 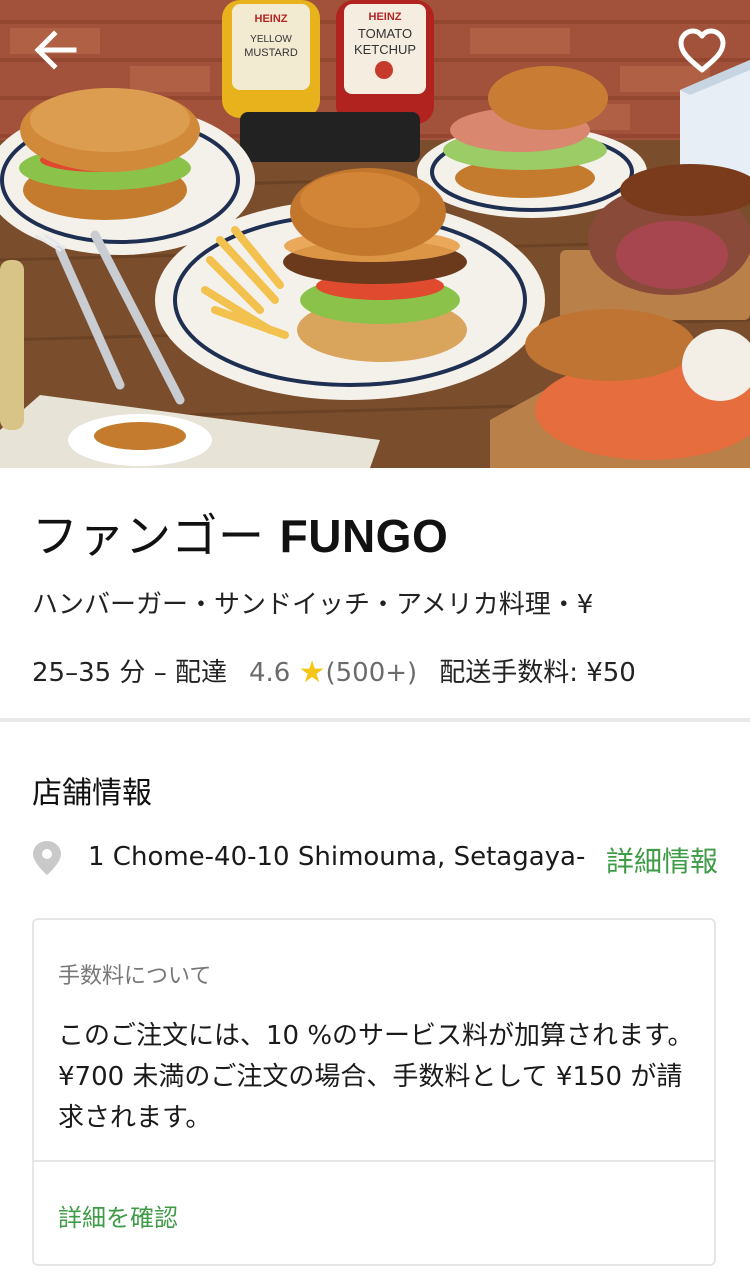 I want to click on svg-text: YELLOW, so click(x=271, y=39).